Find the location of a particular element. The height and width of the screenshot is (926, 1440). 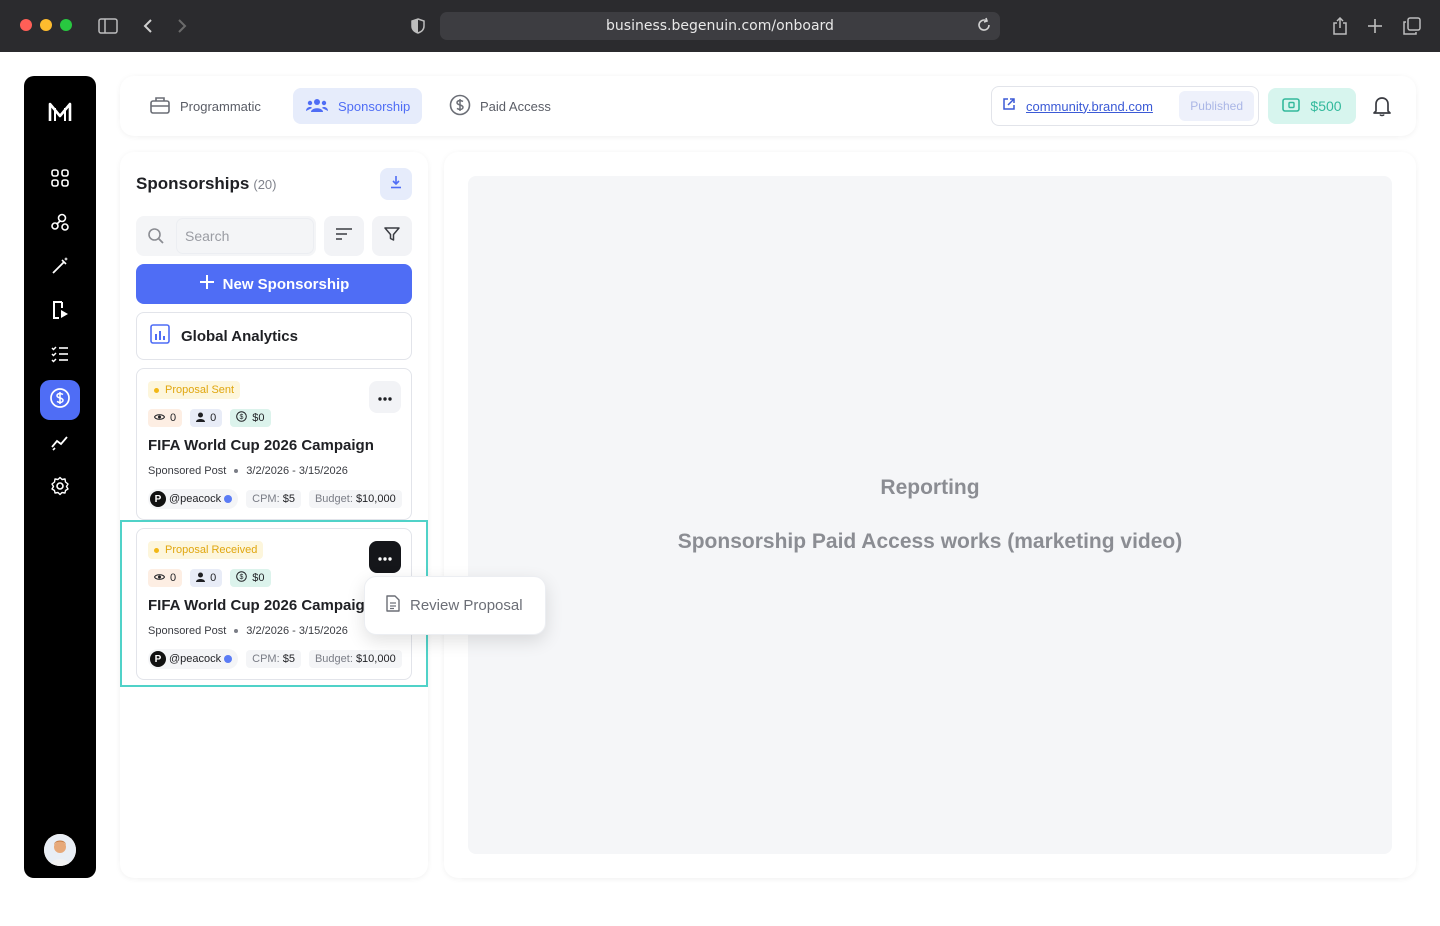

download-icon is located at coordinates (396, 184).